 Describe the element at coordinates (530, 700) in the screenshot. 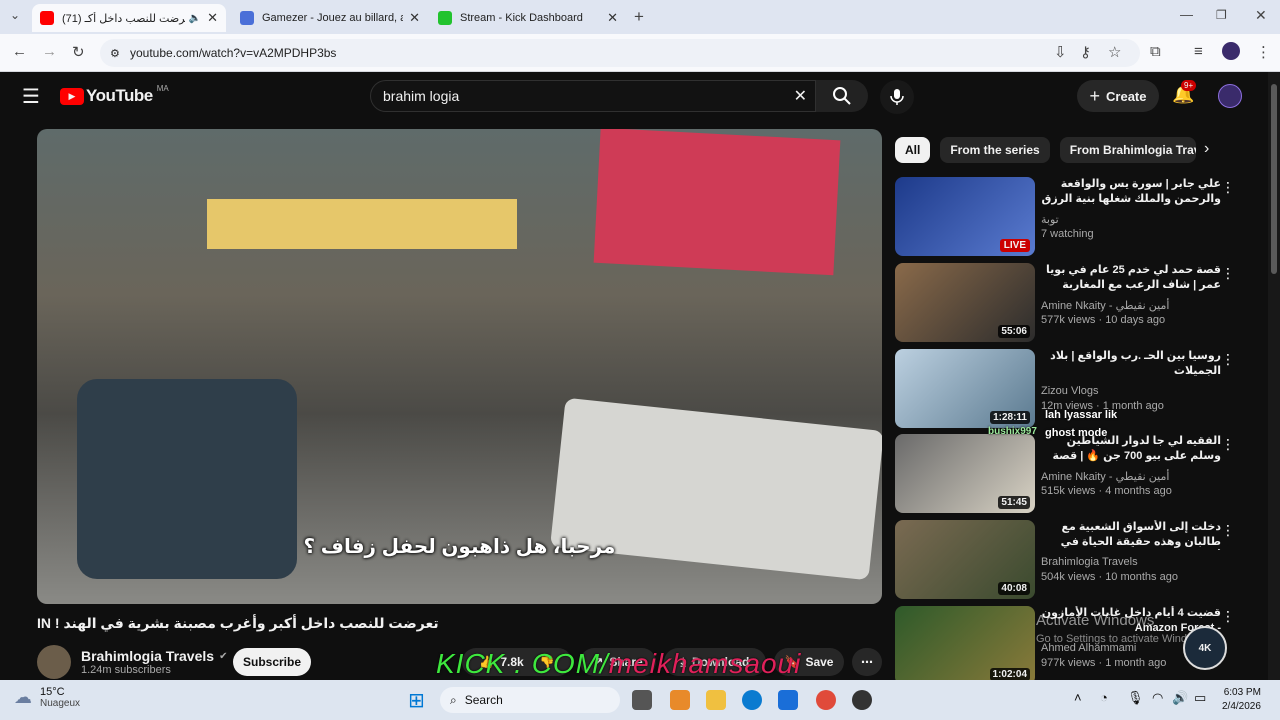

I see `taskbar-search: ⌕ Search` at that location.